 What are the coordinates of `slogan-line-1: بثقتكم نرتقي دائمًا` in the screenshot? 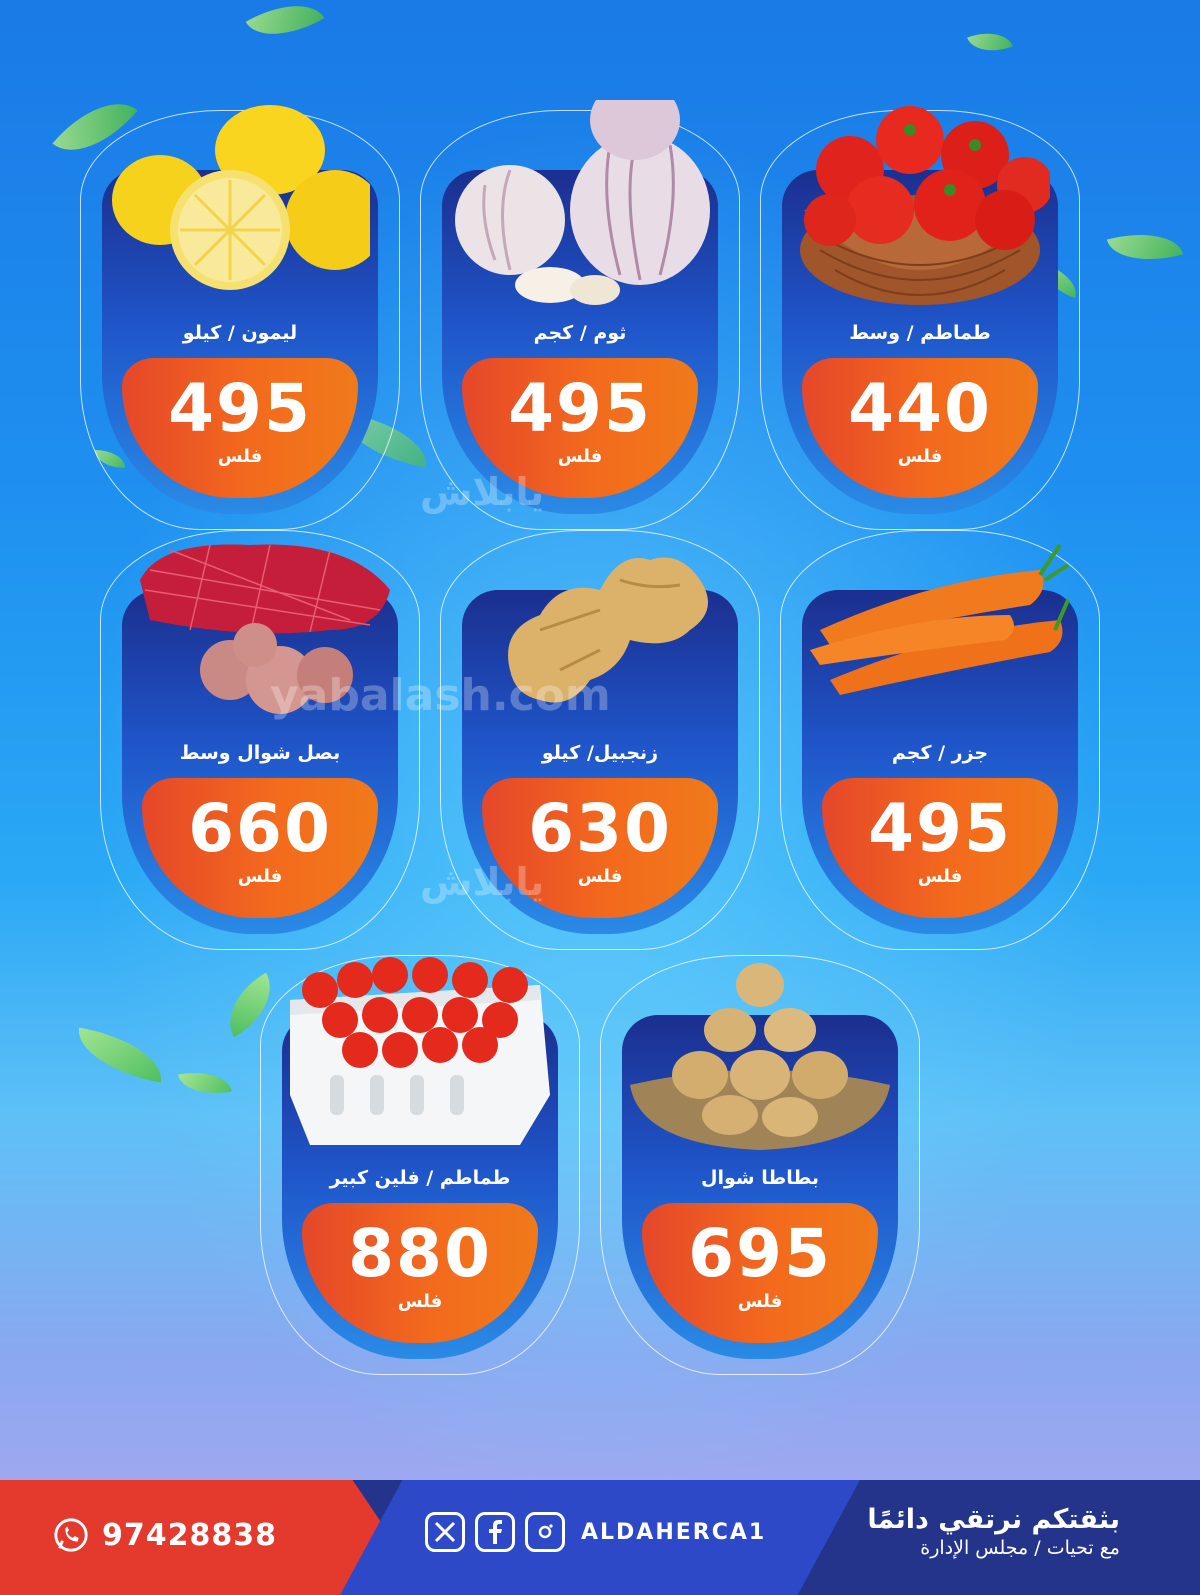 It's located at (993, 1519).